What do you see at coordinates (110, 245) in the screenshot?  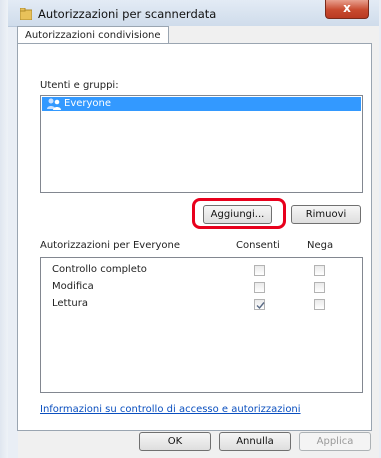 I see `permissions-header: Autorizzazioni per Everyone` at bounding box center [110, 245].